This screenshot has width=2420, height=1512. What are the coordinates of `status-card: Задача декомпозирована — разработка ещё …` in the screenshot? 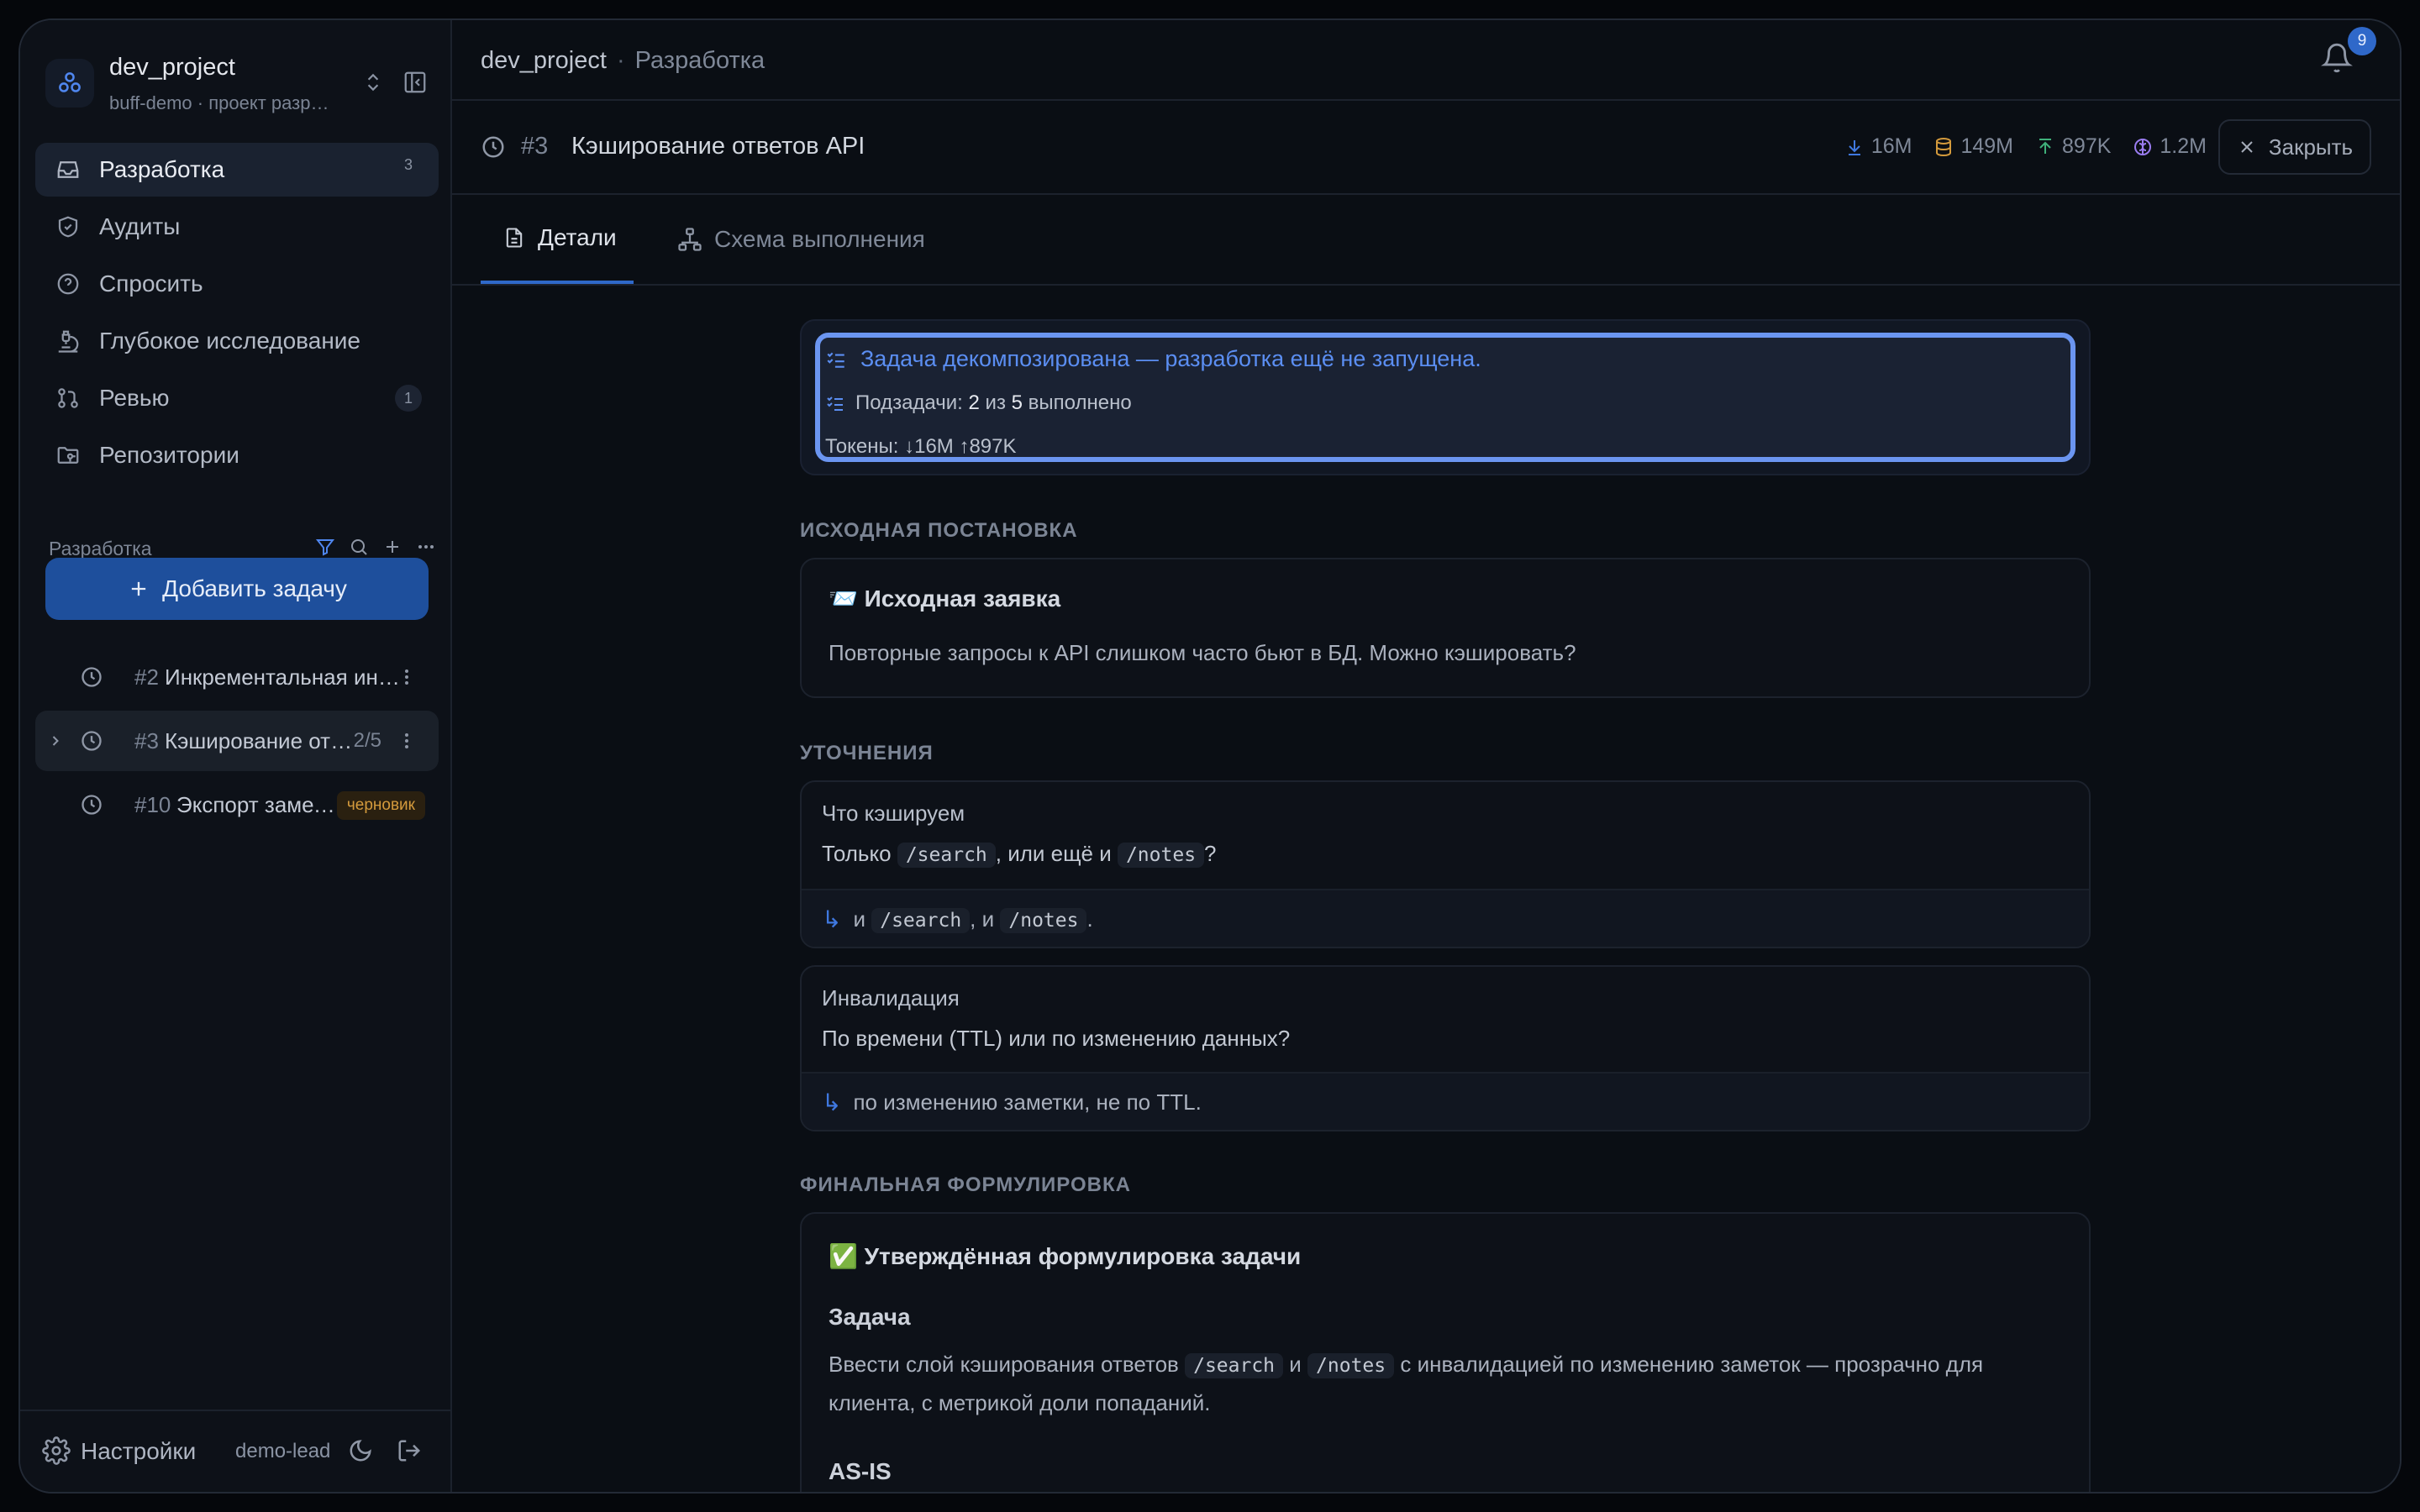 It's located at (1445, 397).